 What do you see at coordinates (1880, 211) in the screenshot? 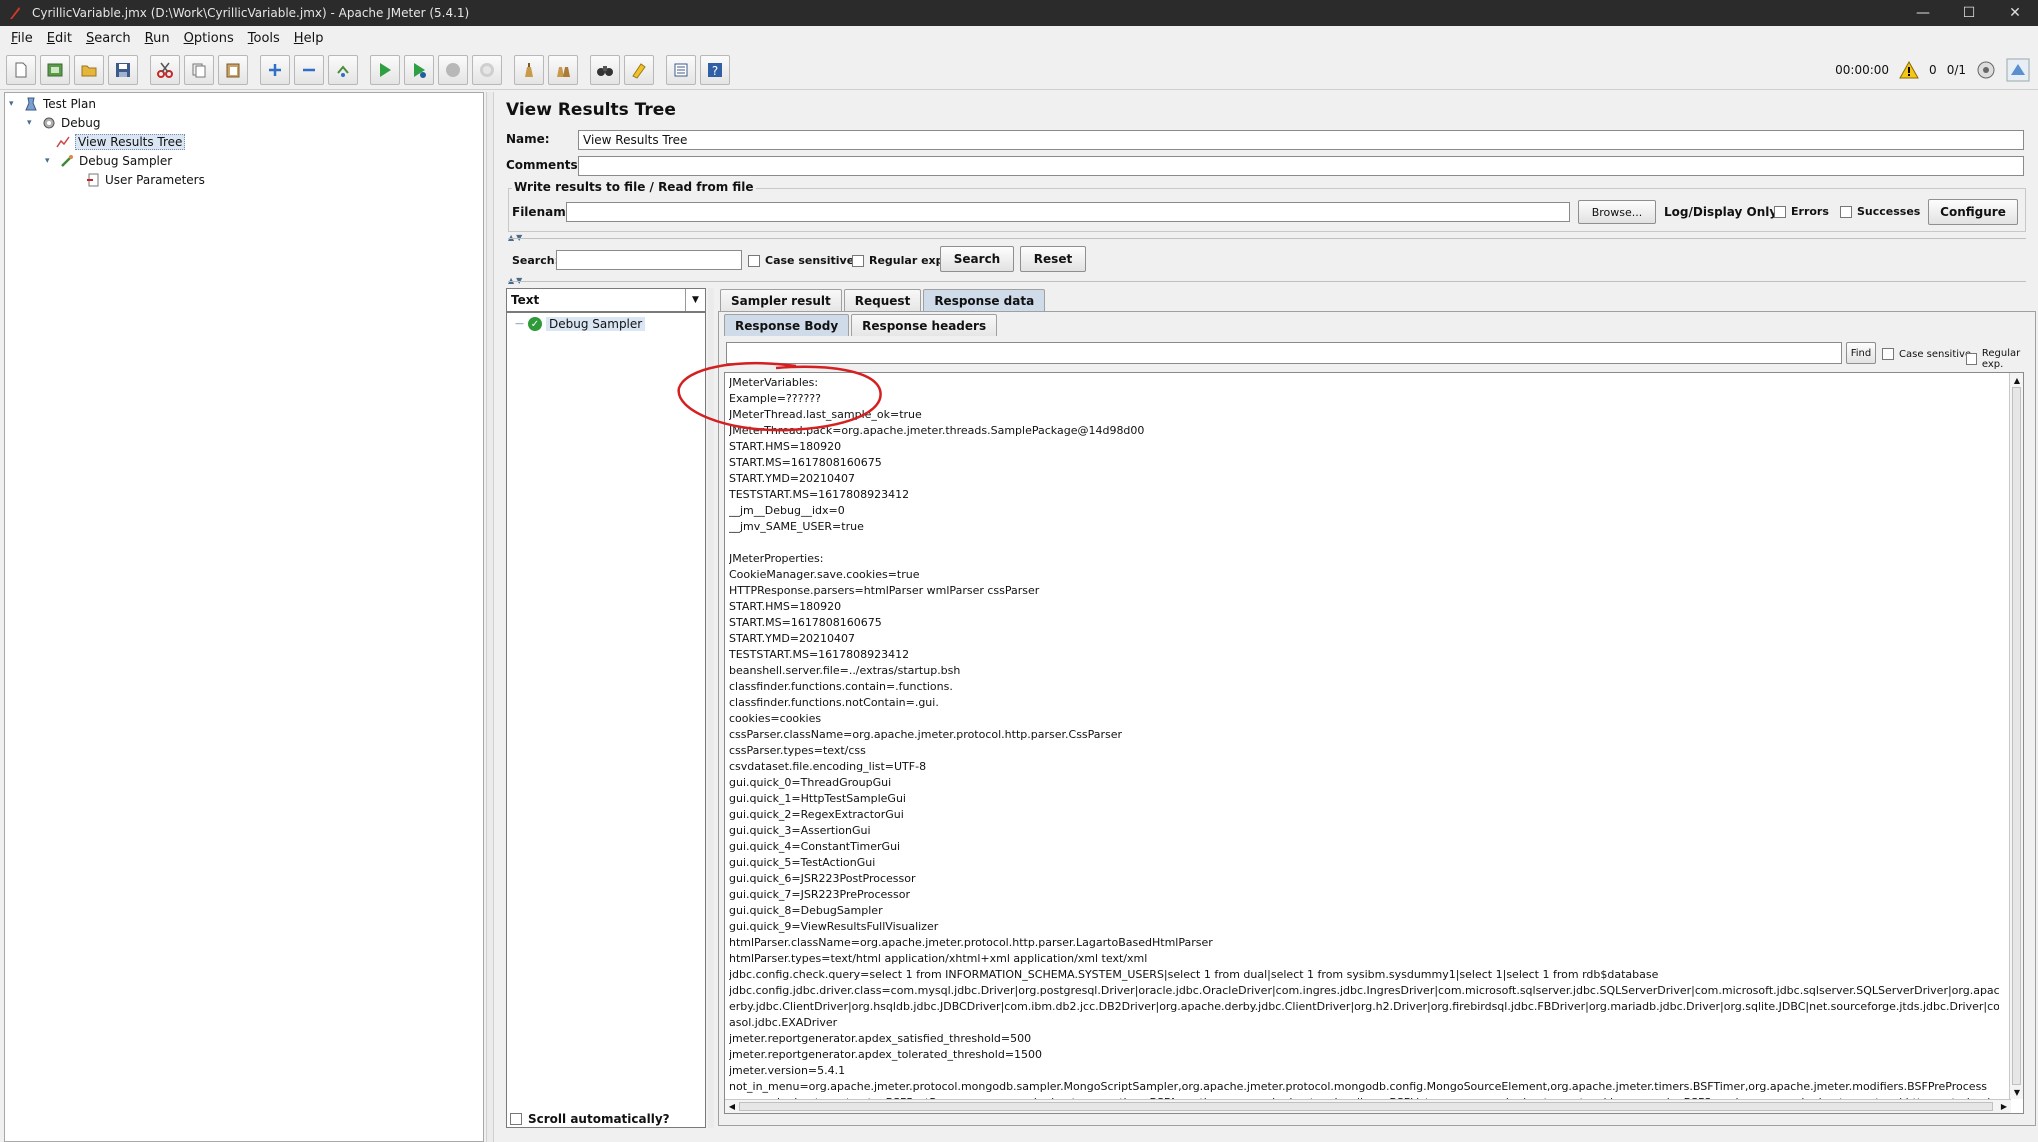
I see `successes-checkbox: Successes` at bounding box center [1880, 211].